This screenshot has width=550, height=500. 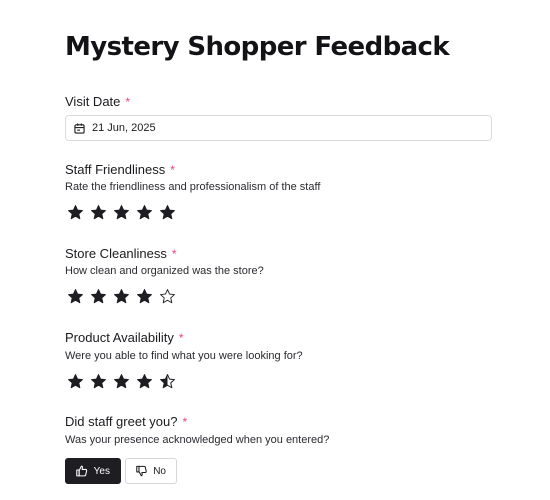 I want to click on store-cleanliness-label: Store Cleanliness *, so click(x=121, y=253).